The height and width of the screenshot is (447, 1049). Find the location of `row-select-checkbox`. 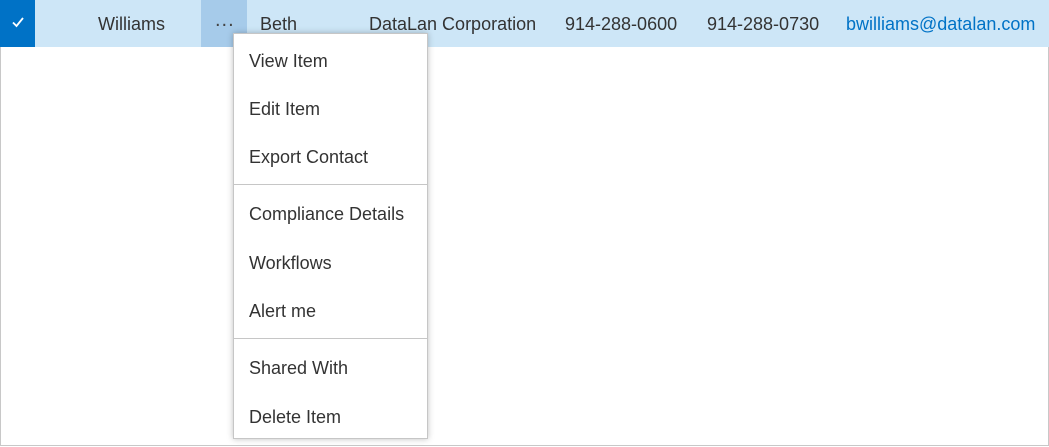

row-select-checkbox is located at coordinates (17, 23).